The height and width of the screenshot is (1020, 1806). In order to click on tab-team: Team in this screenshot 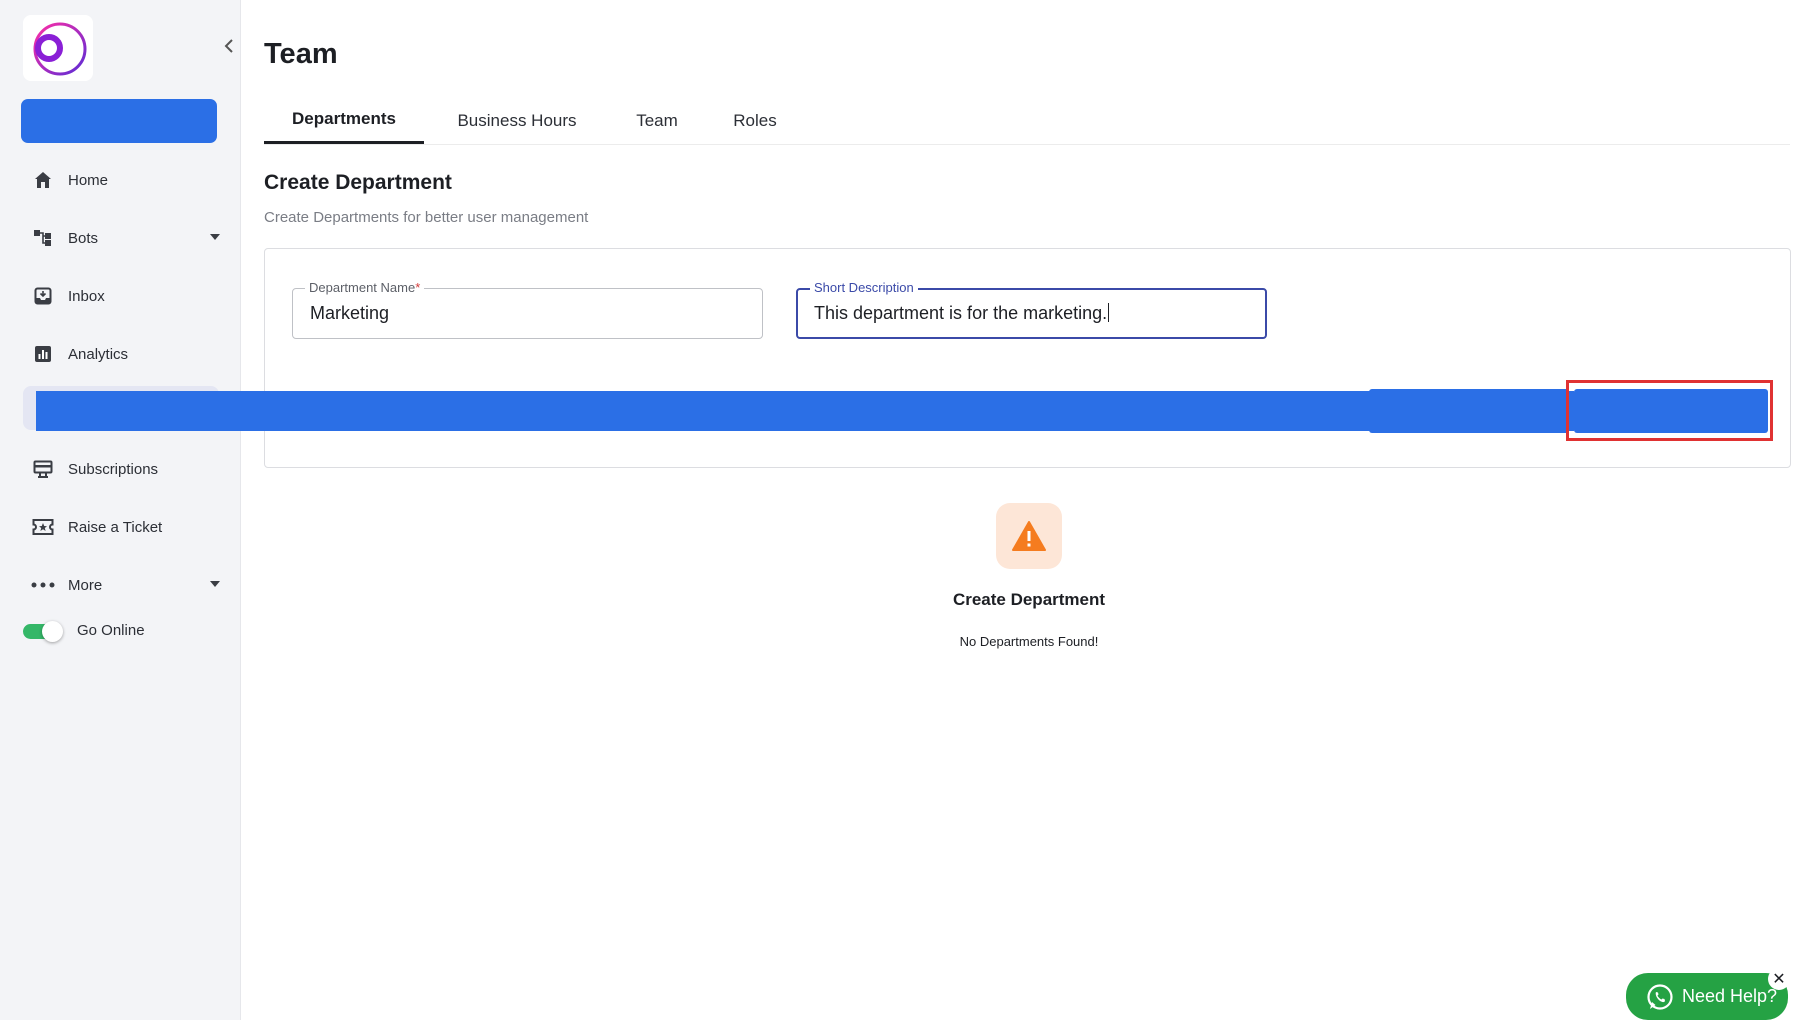, I will do `click(657, 120)`.